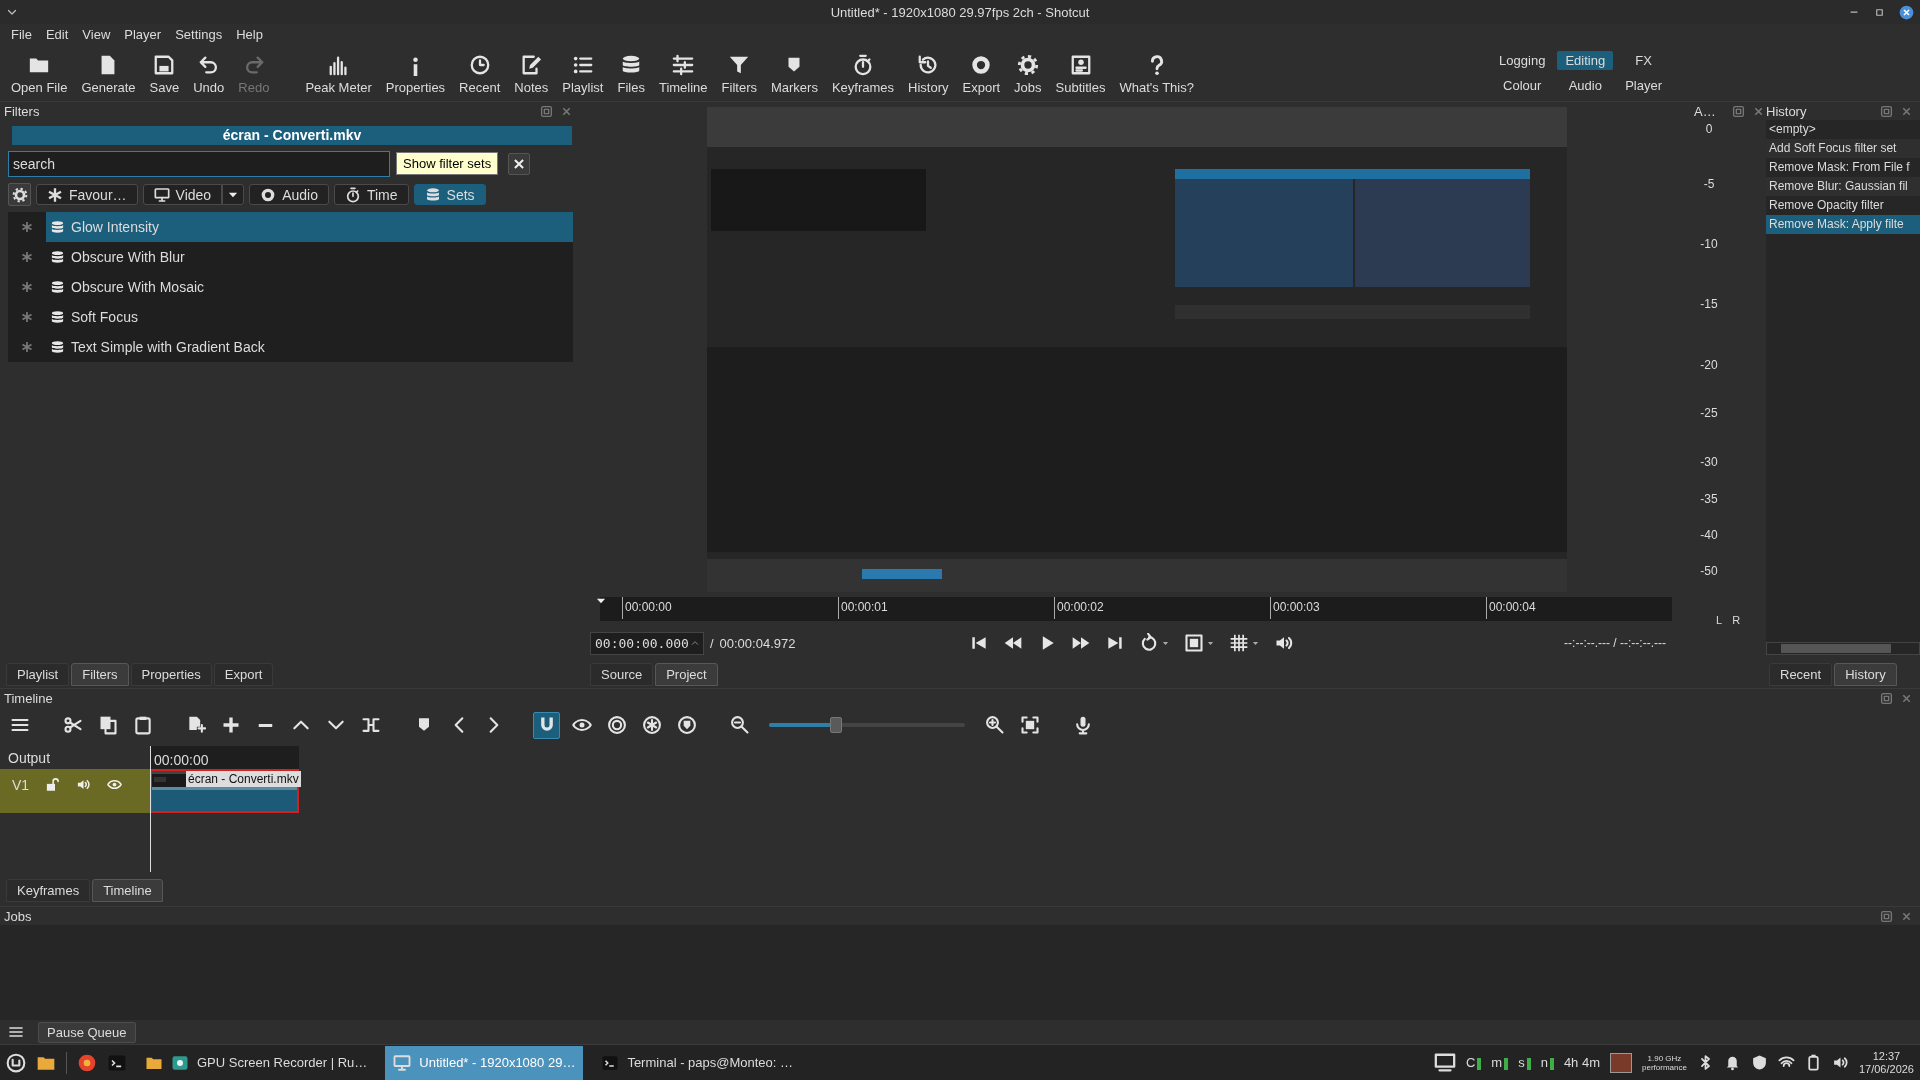 Image resolution: width=1920 pixels, height=1080 pixels. I want to click on tab: Source, so click(622, 674).